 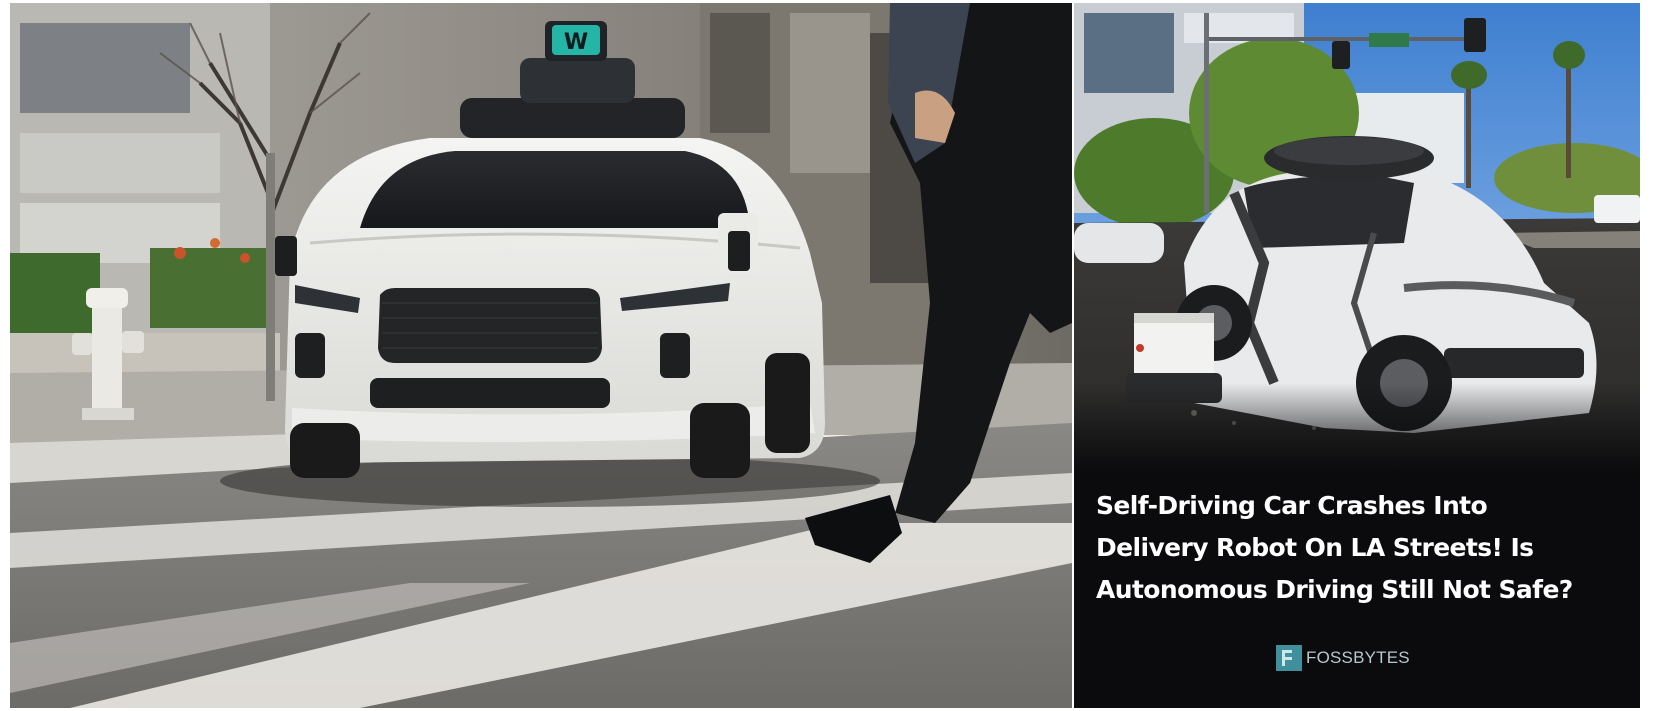 What do you see at coordinates (1289, 658) in the screenshot?
I see `fossbytes-logo-icon` at bounding box center [1289, 658].